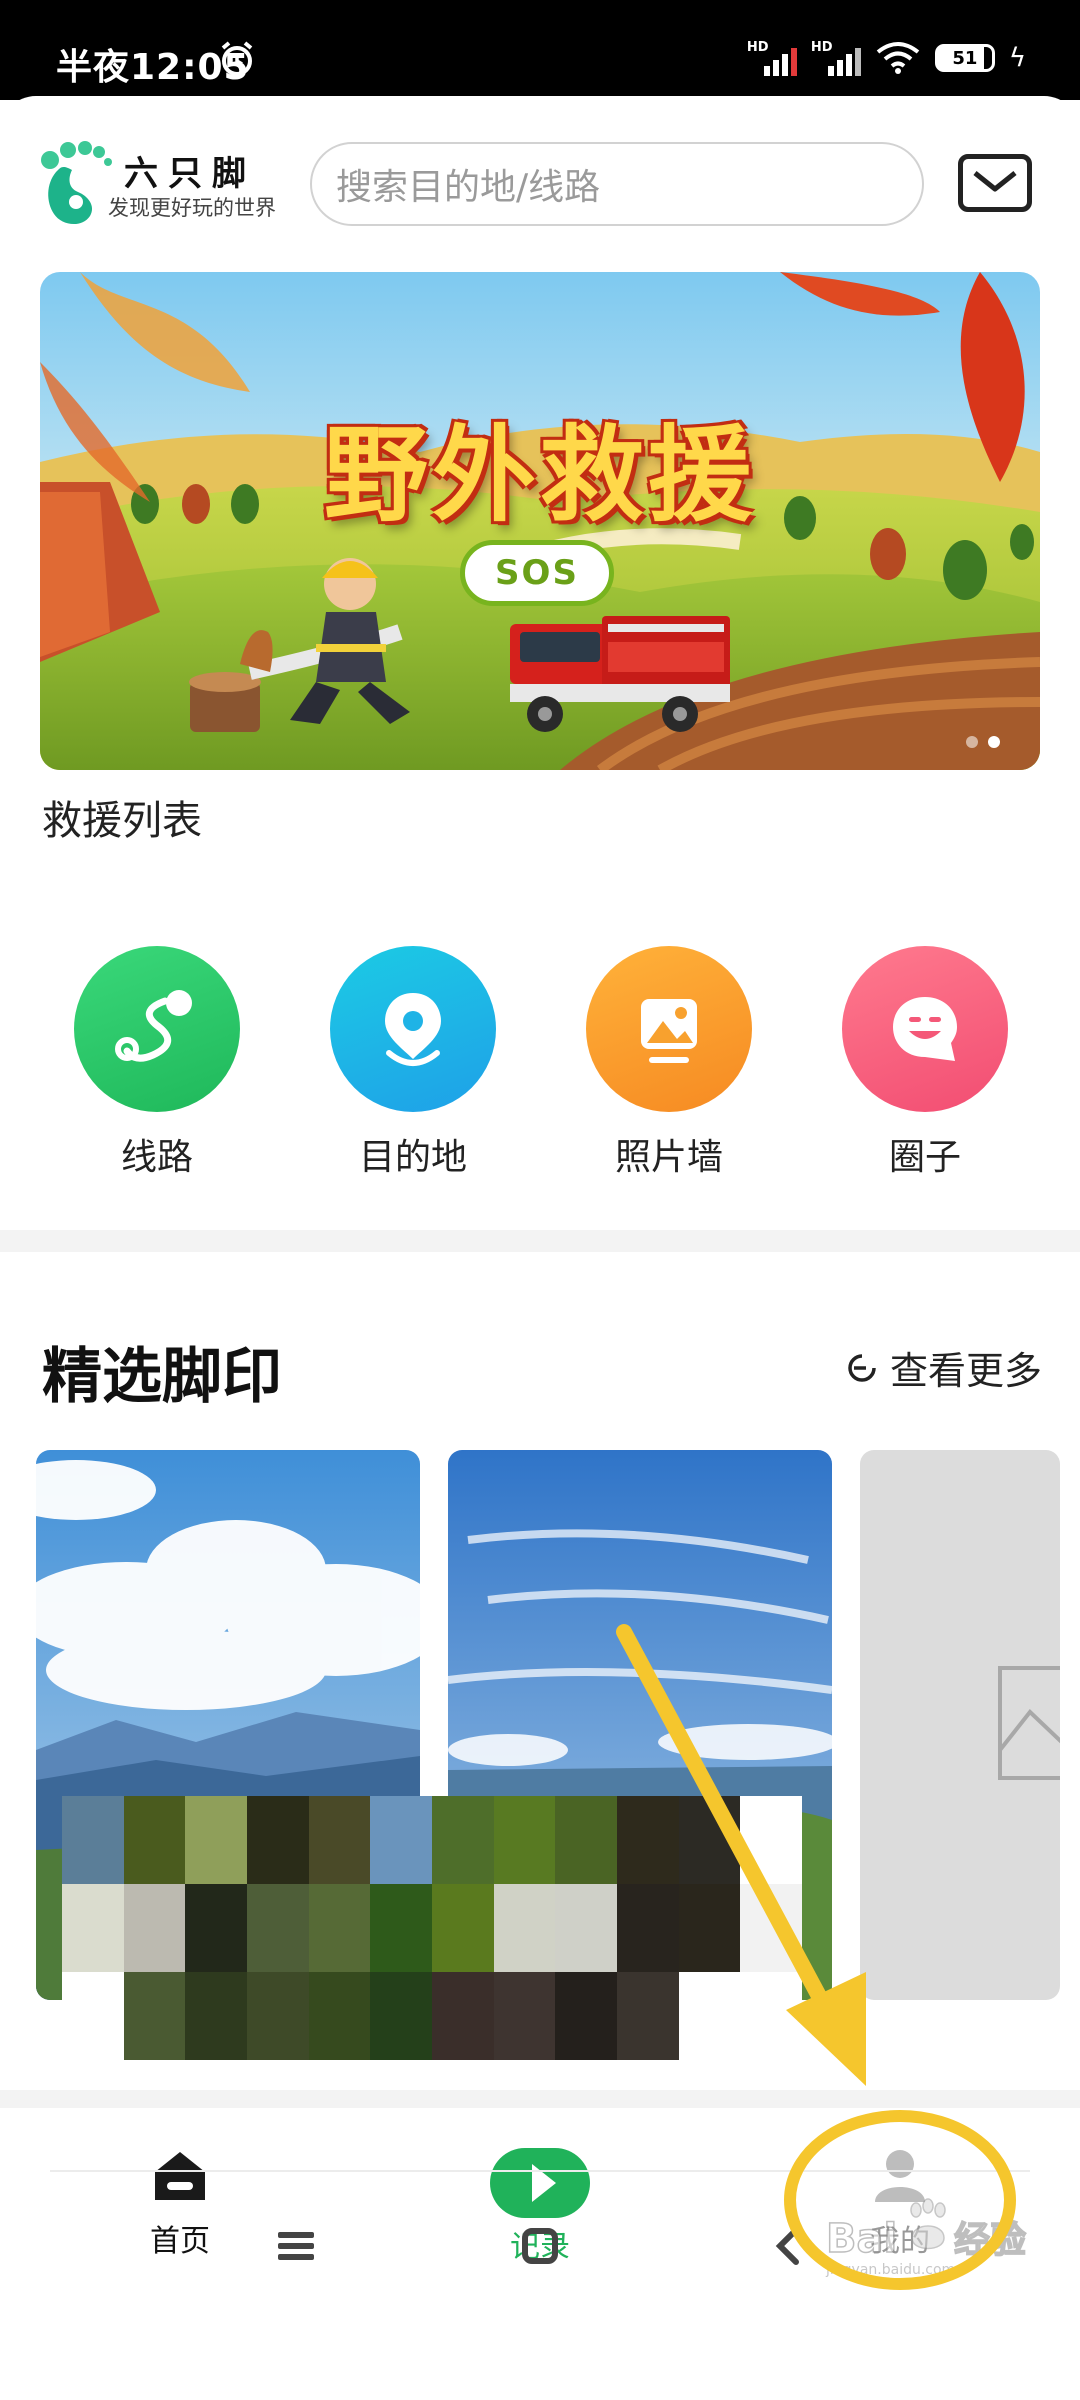  I want to click on sos-badge: SOS, so click(537, 573).